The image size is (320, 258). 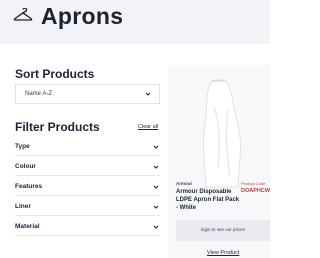 What do you see at coordinates (82, 16) in the screenshot?
I see `page-title: Aprons` at bounding box center [82, 16].